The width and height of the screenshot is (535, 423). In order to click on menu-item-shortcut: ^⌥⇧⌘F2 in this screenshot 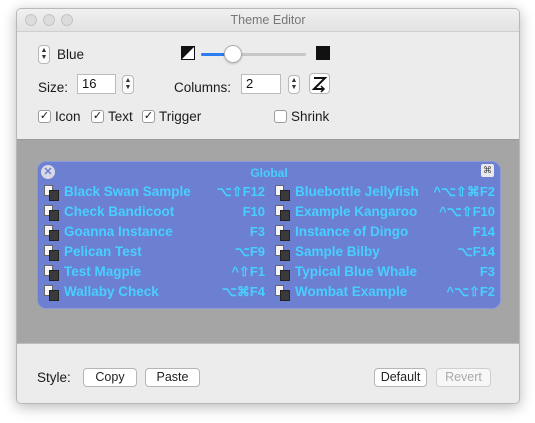, I will do `click(464, 191)`.